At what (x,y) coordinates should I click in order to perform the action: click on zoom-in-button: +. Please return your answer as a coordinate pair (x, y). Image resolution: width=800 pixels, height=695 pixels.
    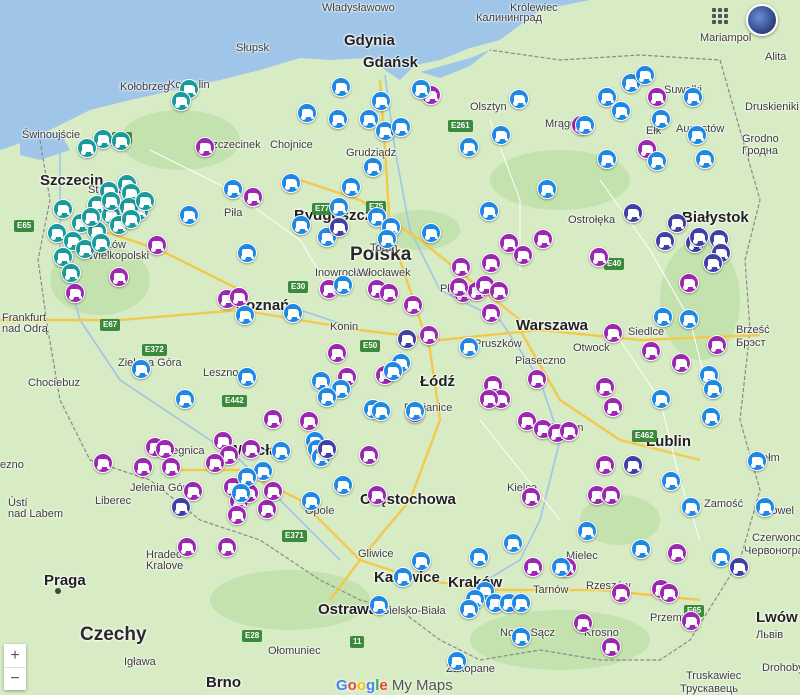
    Looking at the image, I should click on (15, 655).